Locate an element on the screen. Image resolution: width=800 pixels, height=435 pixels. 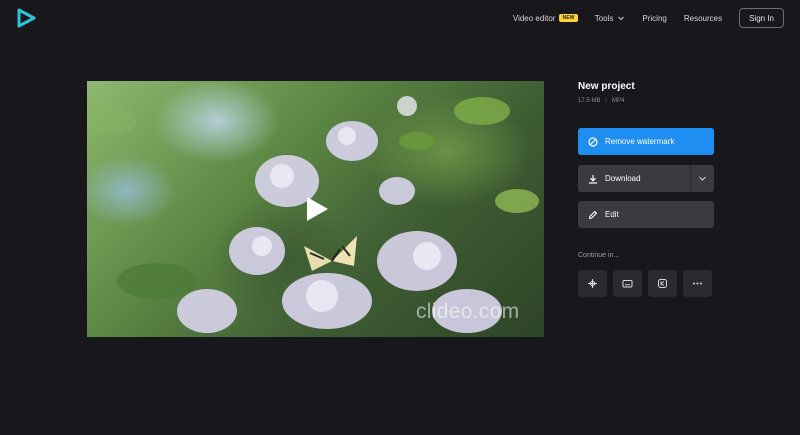
play-icon is located at coordinates (317, 209).